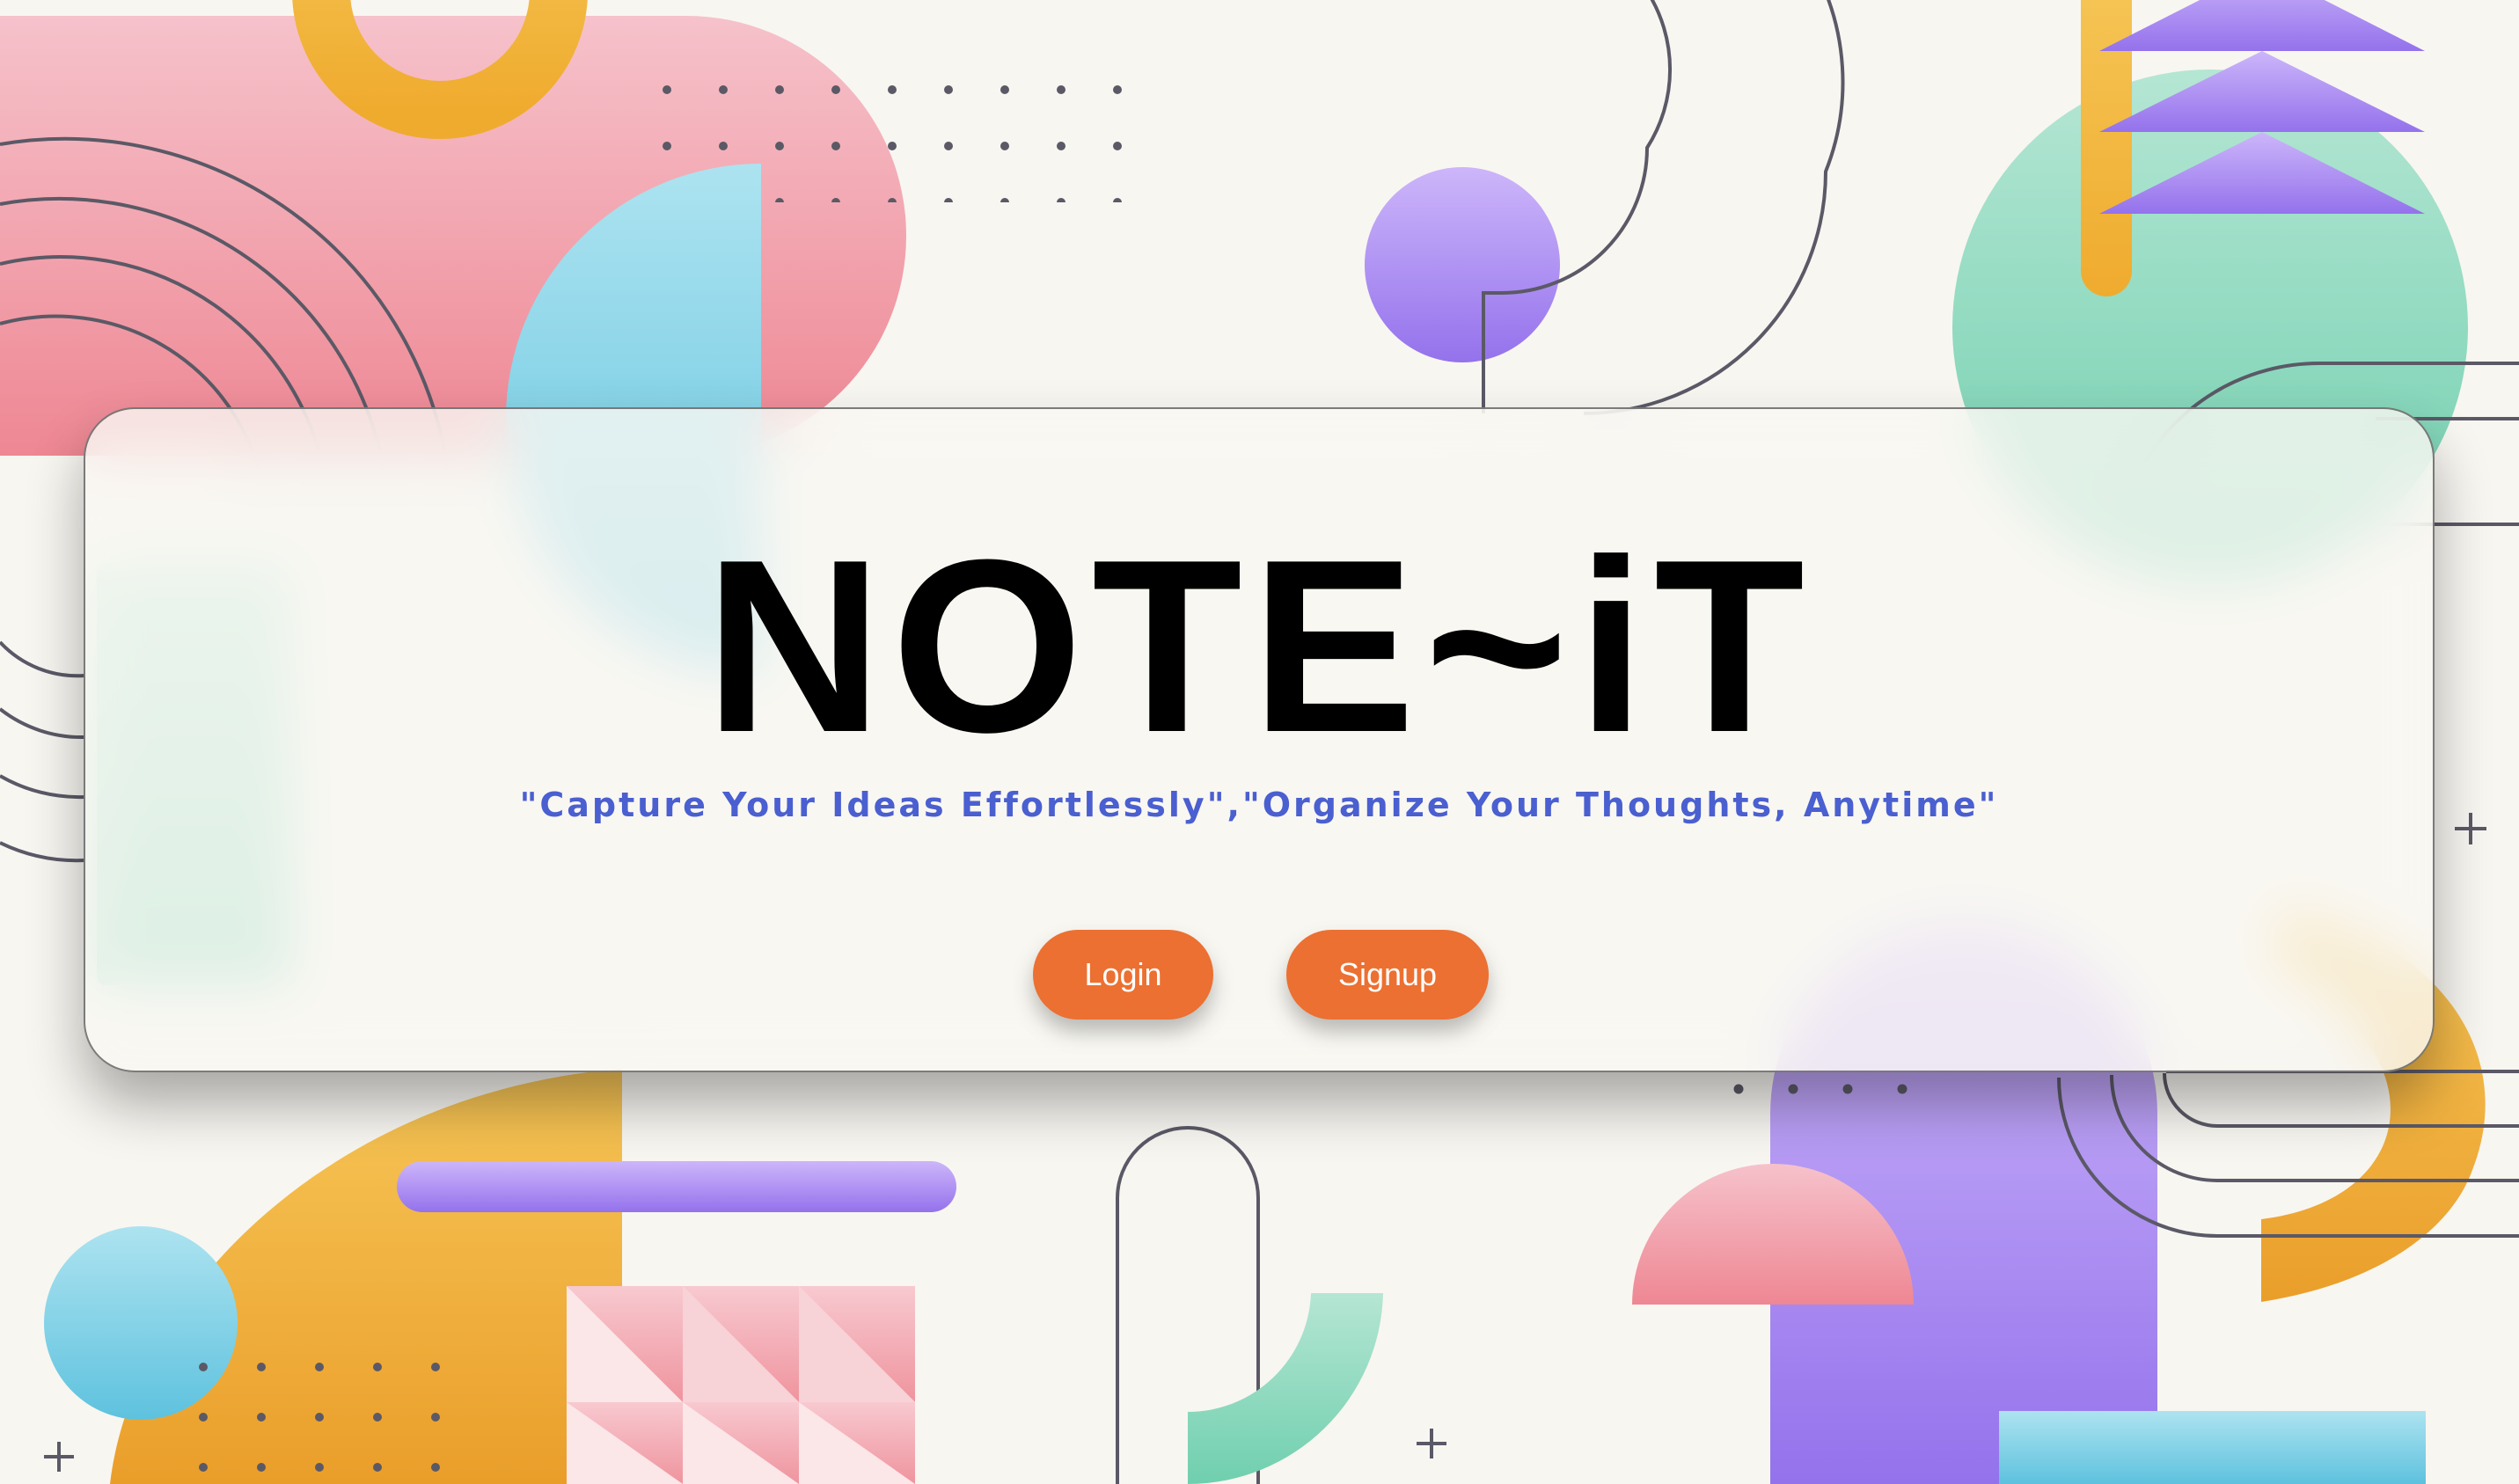  I want to click on app-title: NOTE~iT, so click(1259, 646).